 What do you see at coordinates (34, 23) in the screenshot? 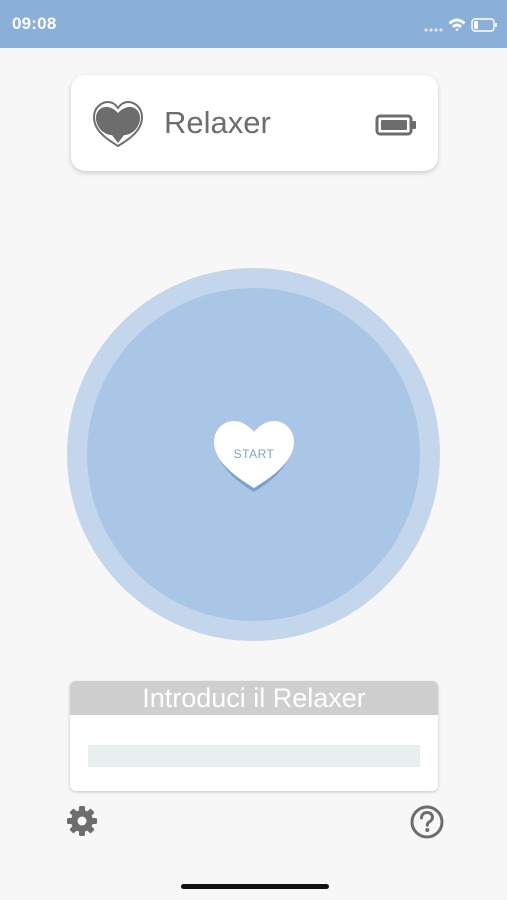
I see `status-time: 09:08` at bounding box center [34, 23].